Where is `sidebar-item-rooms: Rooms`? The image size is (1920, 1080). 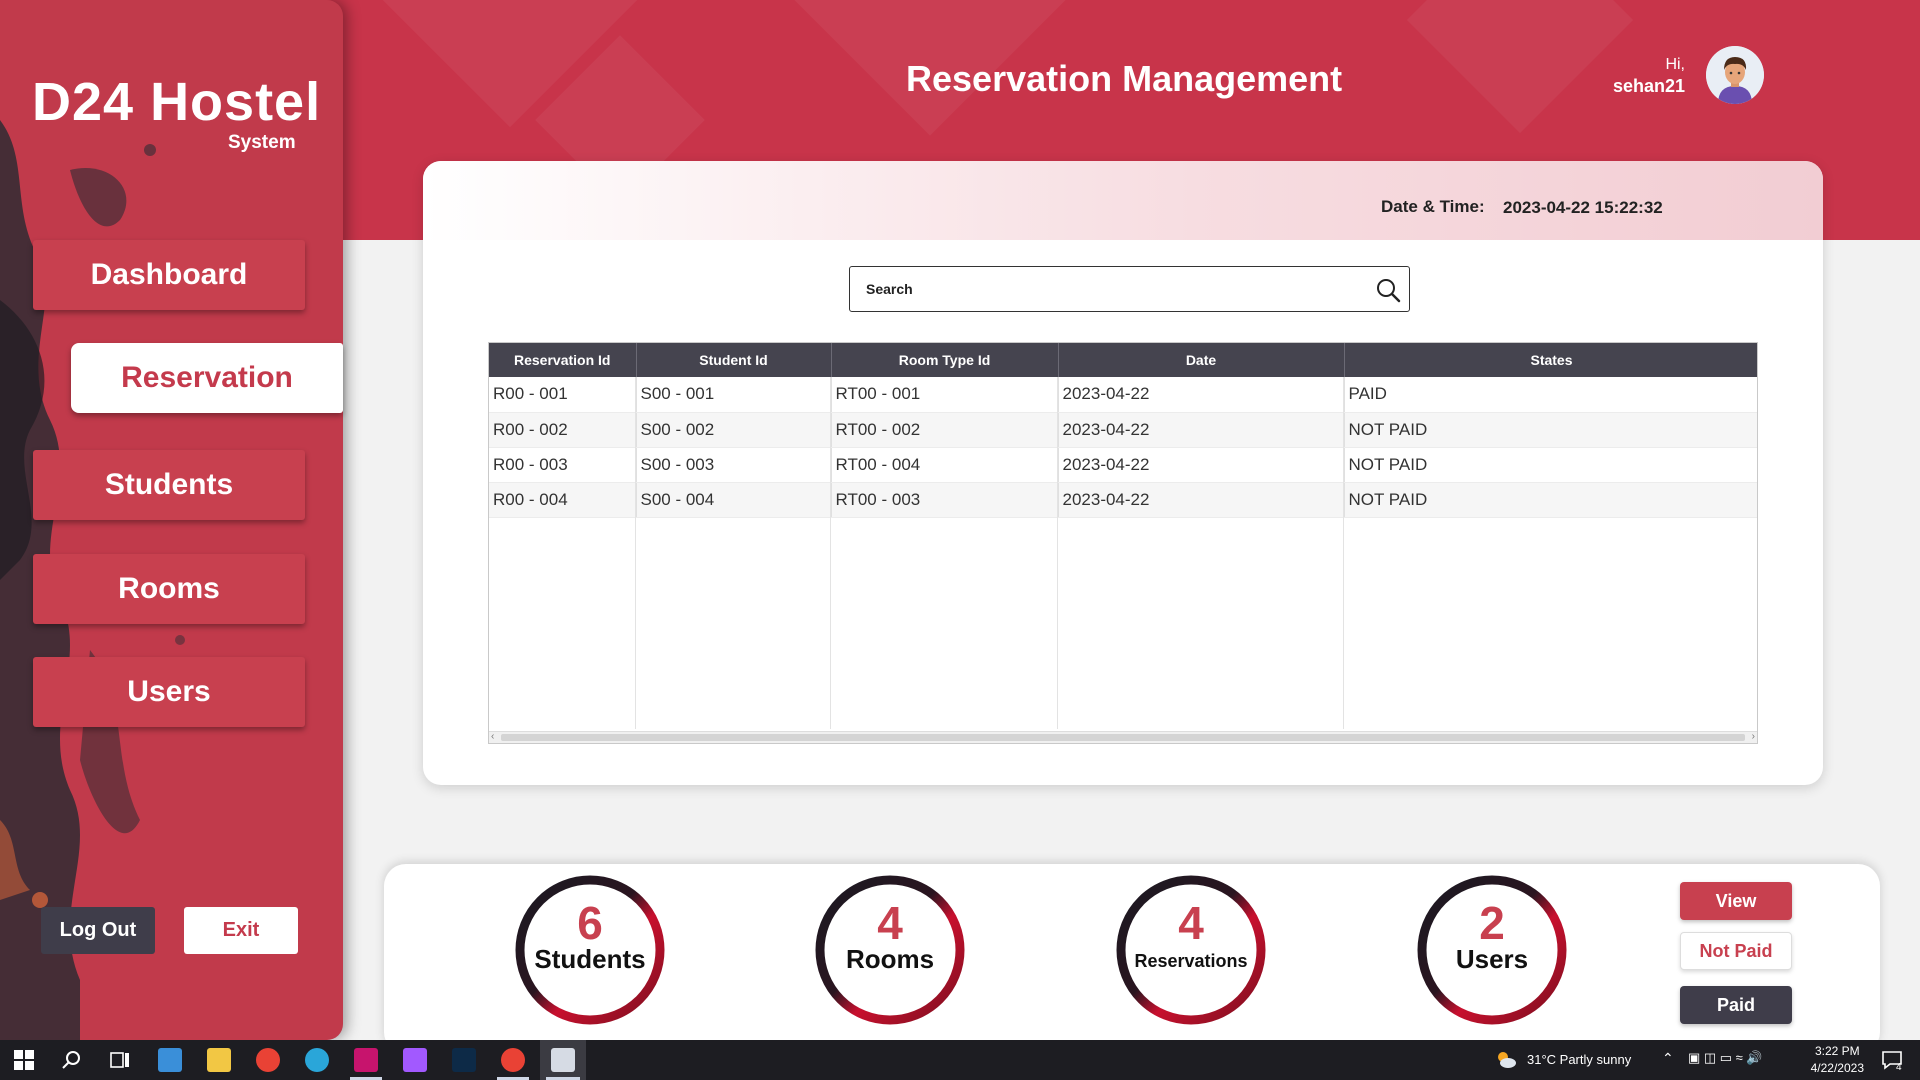 sidebar-item-rooms: Rooms is located at coordinates (169, 589).